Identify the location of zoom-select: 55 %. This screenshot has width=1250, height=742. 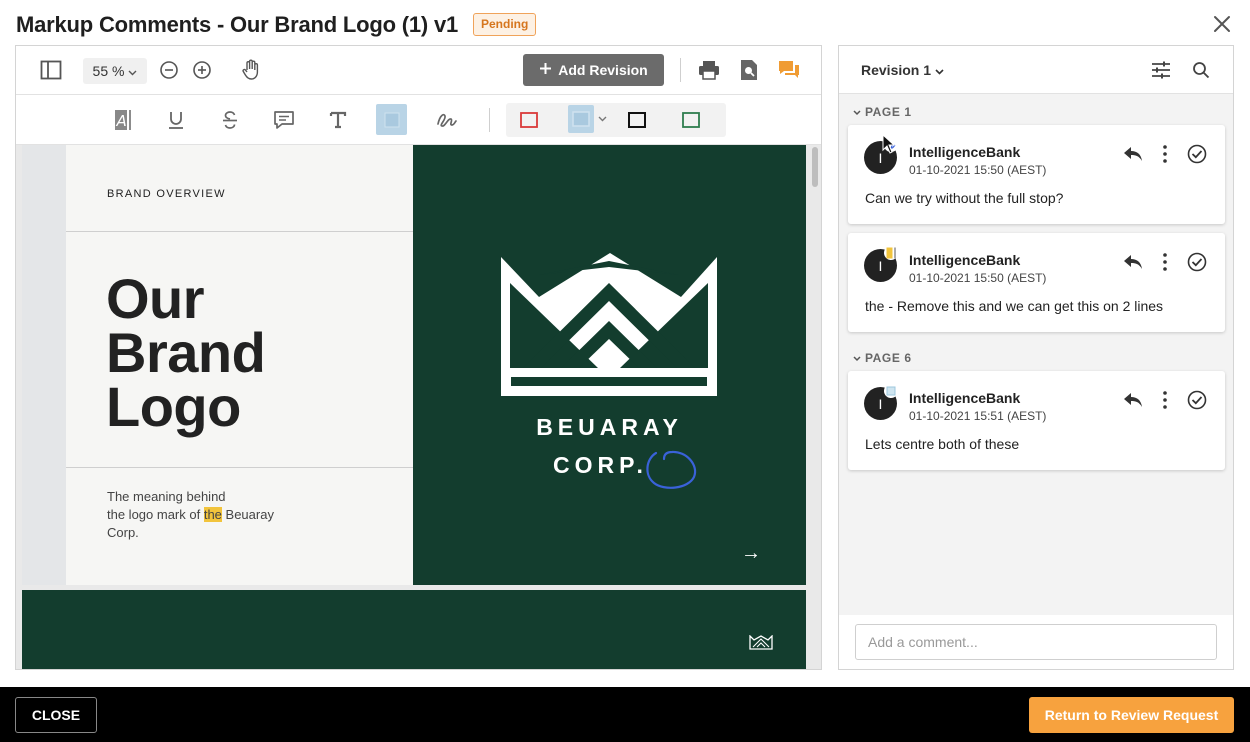
(115, 71).